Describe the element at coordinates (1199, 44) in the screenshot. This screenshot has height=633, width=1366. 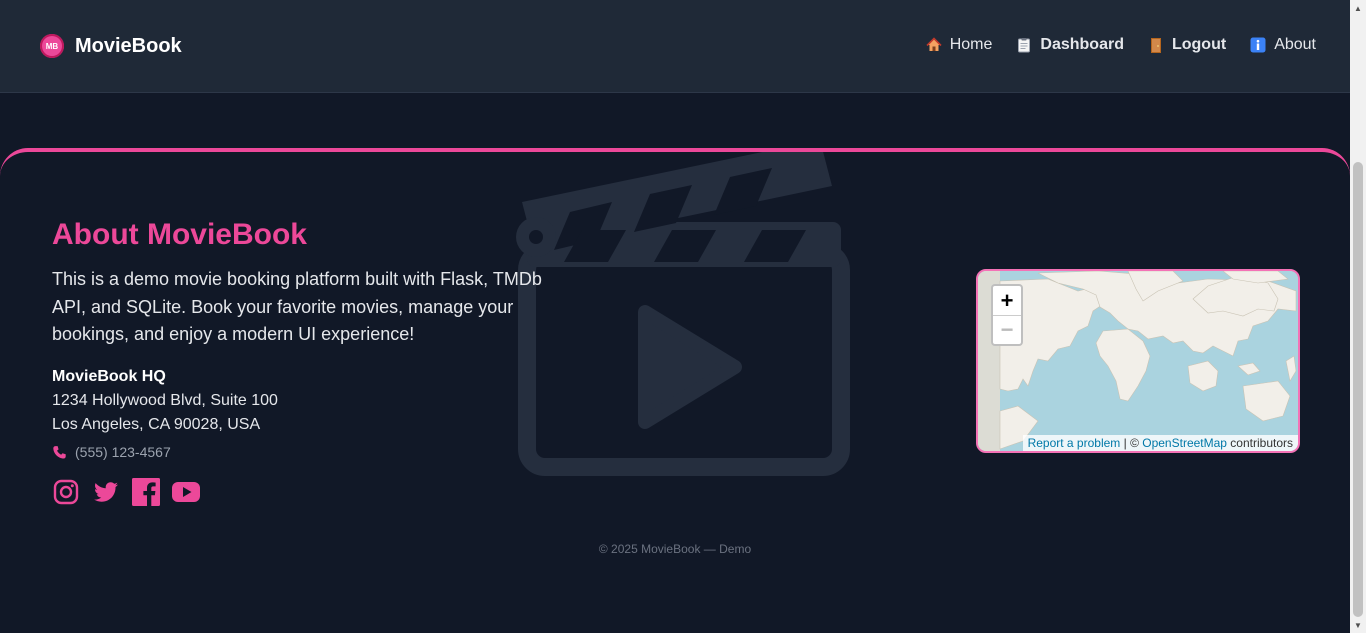
I see `nav-logout-label: Logout` at that location.